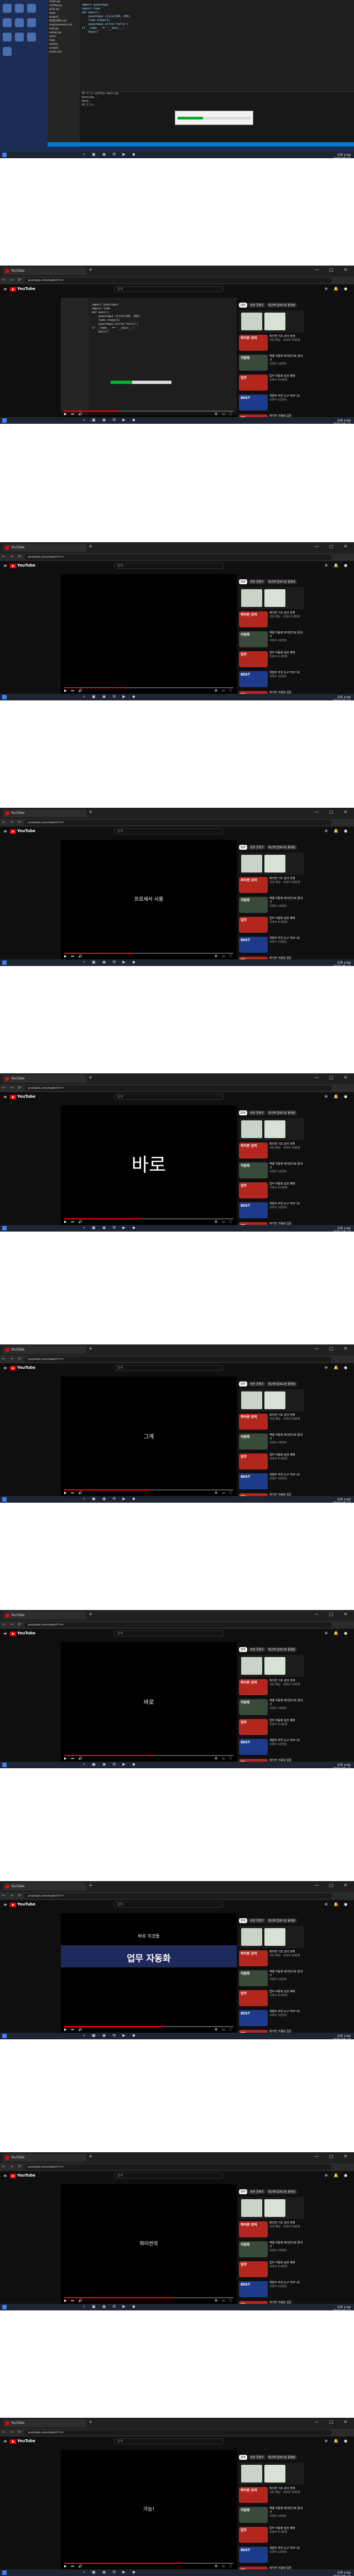 The height and width of the screenshot is (2576, 354). Describe the element at coordinates (19, 23) in the screenshot. I see `desktop-app-icon` at that location.